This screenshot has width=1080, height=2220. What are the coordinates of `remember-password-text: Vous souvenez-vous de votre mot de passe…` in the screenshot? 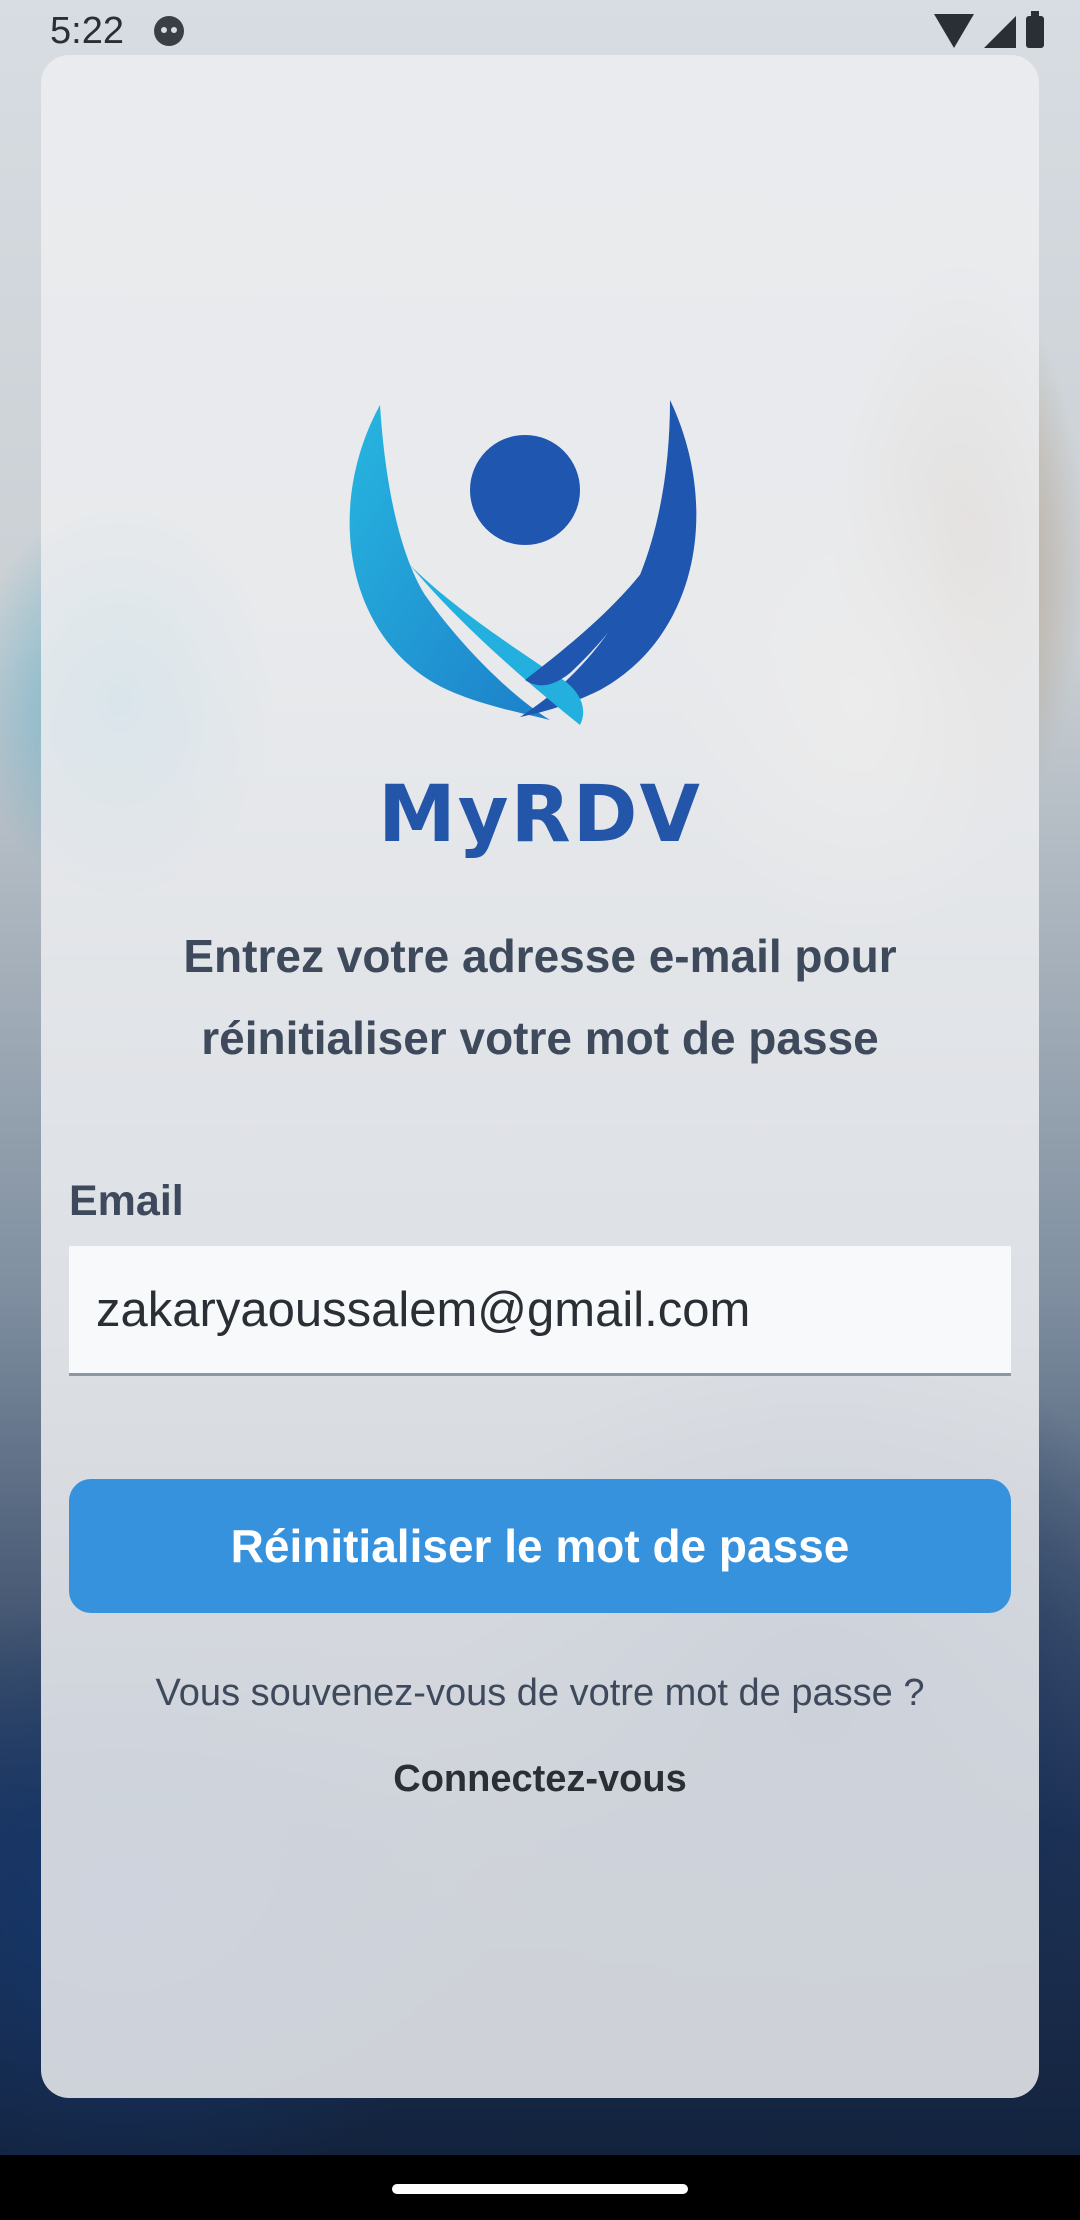 It's located at (540, 1693).